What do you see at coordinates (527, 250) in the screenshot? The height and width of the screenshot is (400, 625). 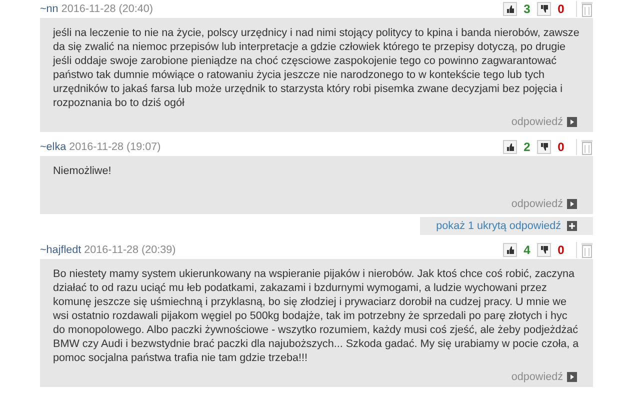 I see `like-count: 4` at bounding box center [527, 250].